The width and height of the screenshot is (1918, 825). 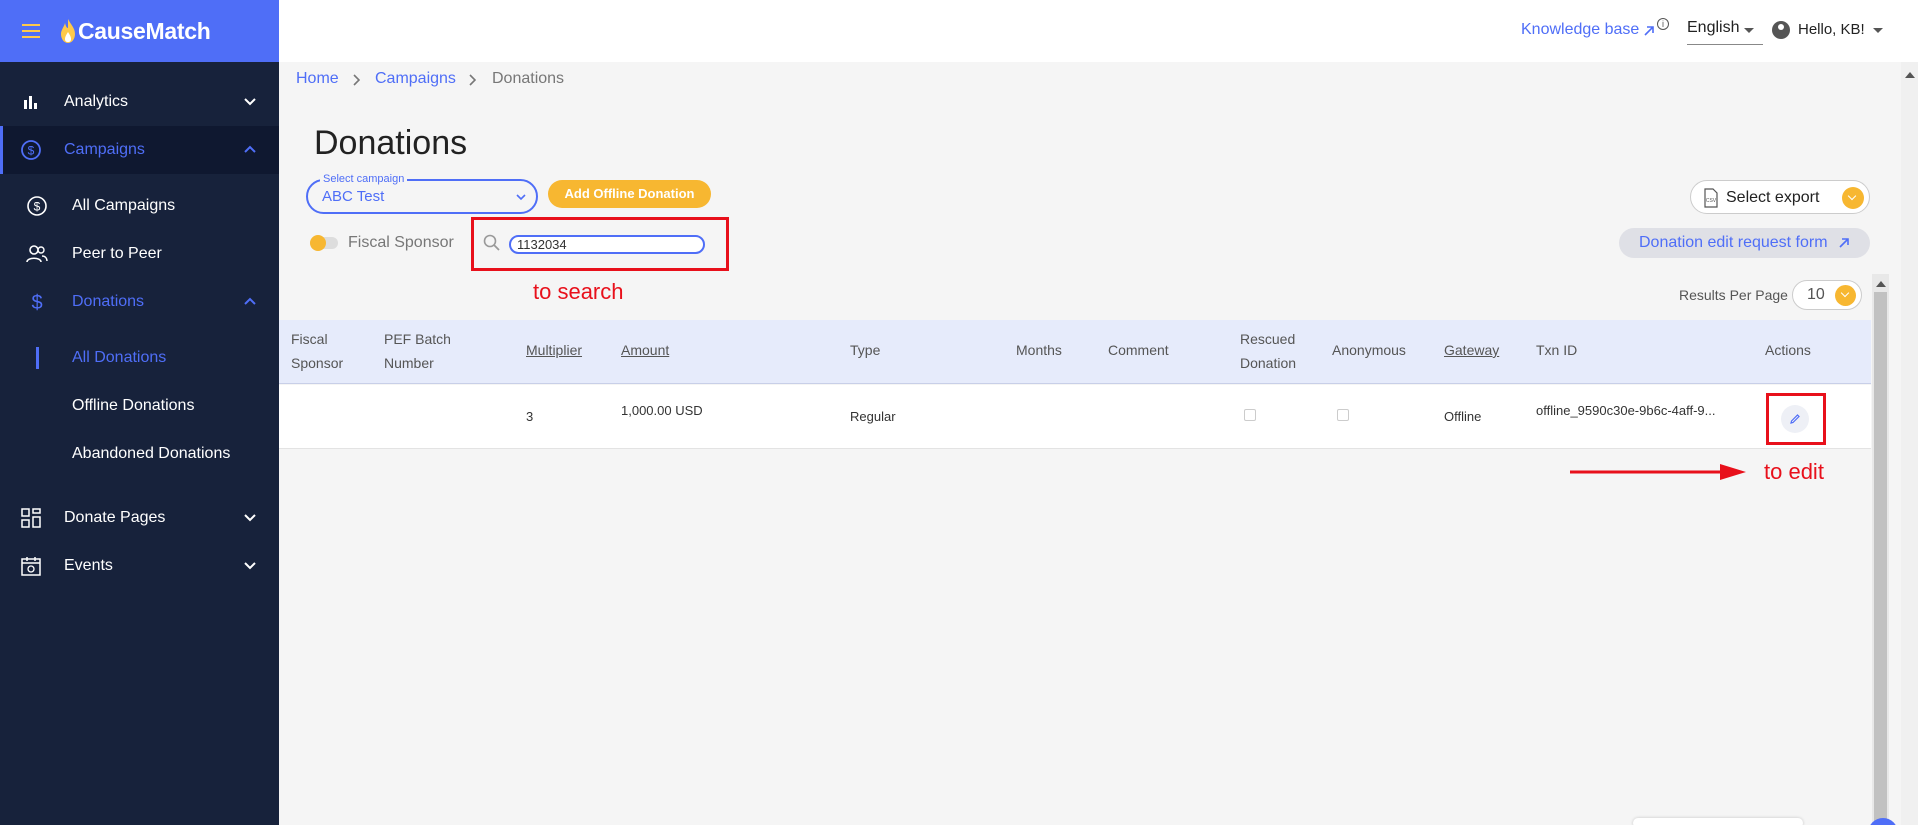 I want to click on breadcrumb-current: Donations, so click(x=528, y=78).